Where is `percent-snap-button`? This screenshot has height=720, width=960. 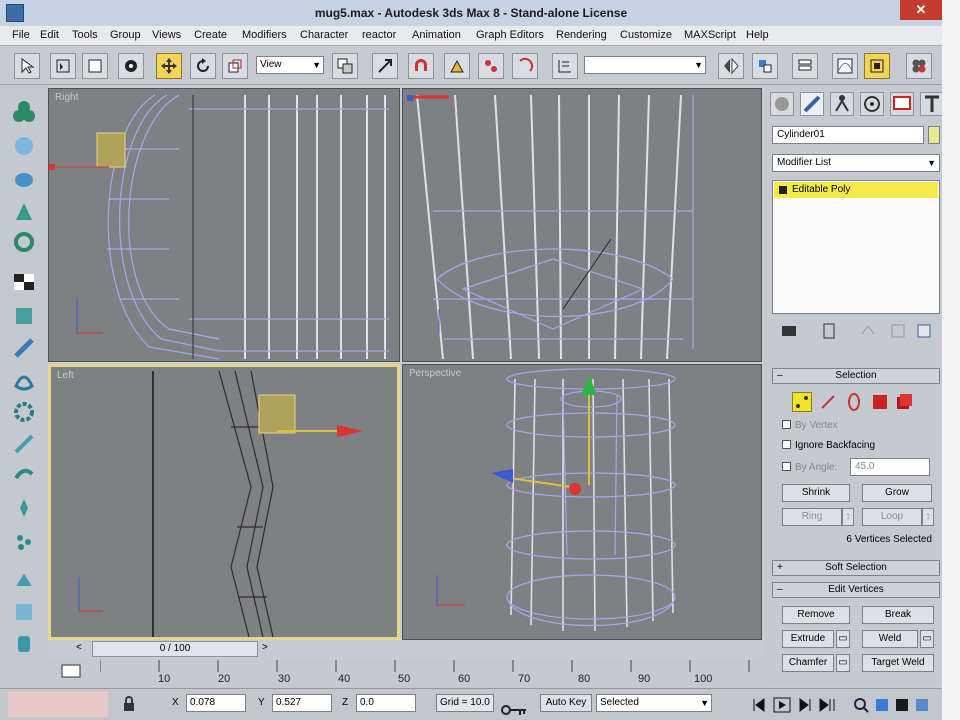
percent-snap-button is located at coordinates (491, 66).